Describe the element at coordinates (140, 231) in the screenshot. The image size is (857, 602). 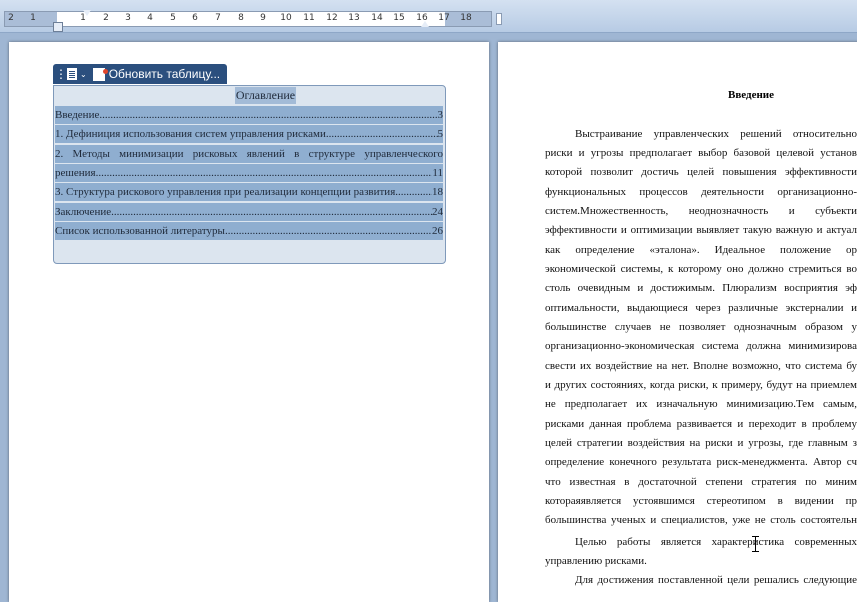
I see `toc-entry-title: Список использованной литературы` at that location.